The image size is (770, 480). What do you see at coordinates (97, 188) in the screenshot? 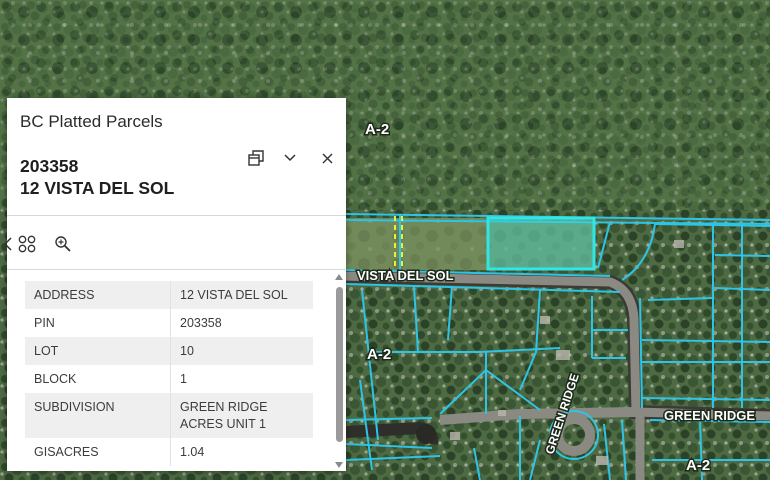
I see `popup-address: 12 VISTA DEL SOL` at bounding box center [97, 188].